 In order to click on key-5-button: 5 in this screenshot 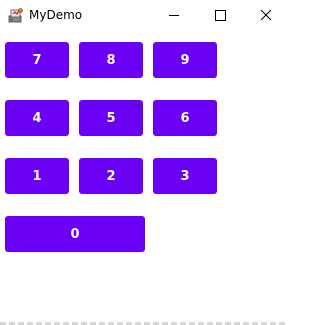, I will do `click(111, 118)`.